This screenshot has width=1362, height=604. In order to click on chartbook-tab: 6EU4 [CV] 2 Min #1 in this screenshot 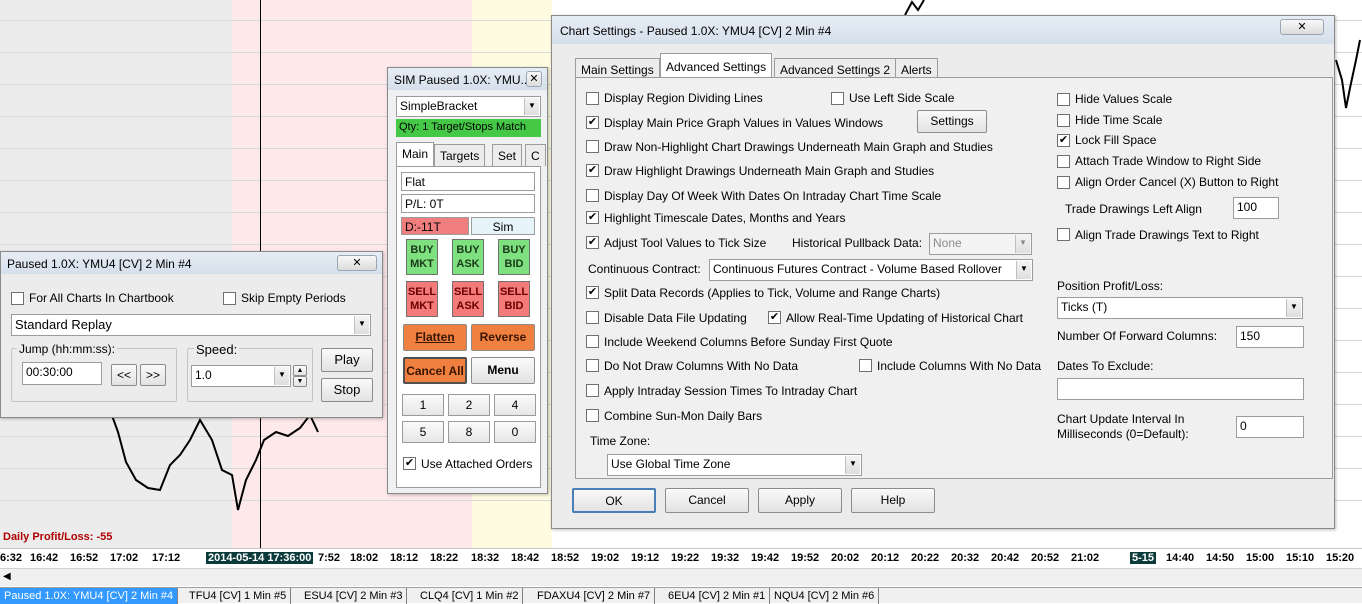, I will do `click(717, 596)`.